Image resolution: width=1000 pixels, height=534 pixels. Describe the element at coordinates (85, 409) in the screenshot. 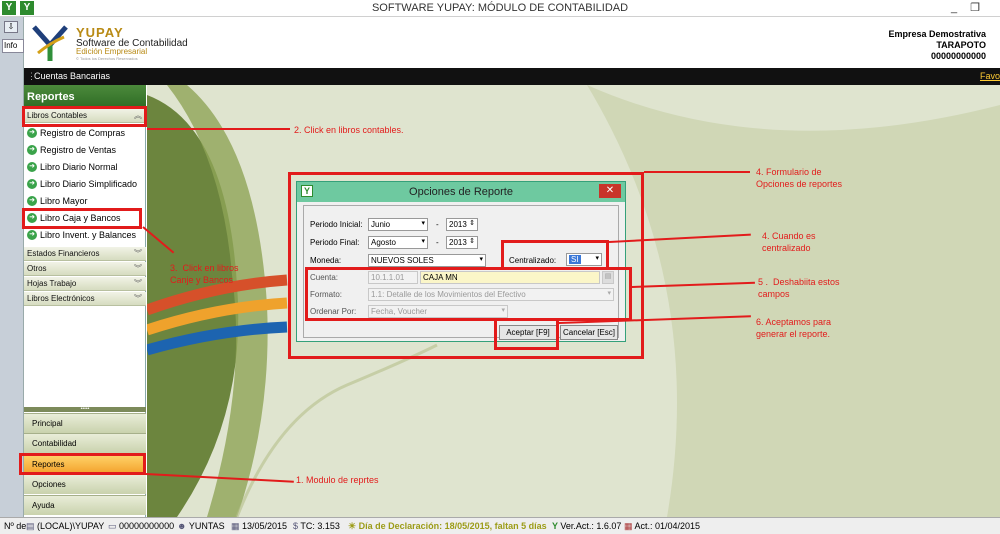

I see `splitter-handle: •••••` at that location.